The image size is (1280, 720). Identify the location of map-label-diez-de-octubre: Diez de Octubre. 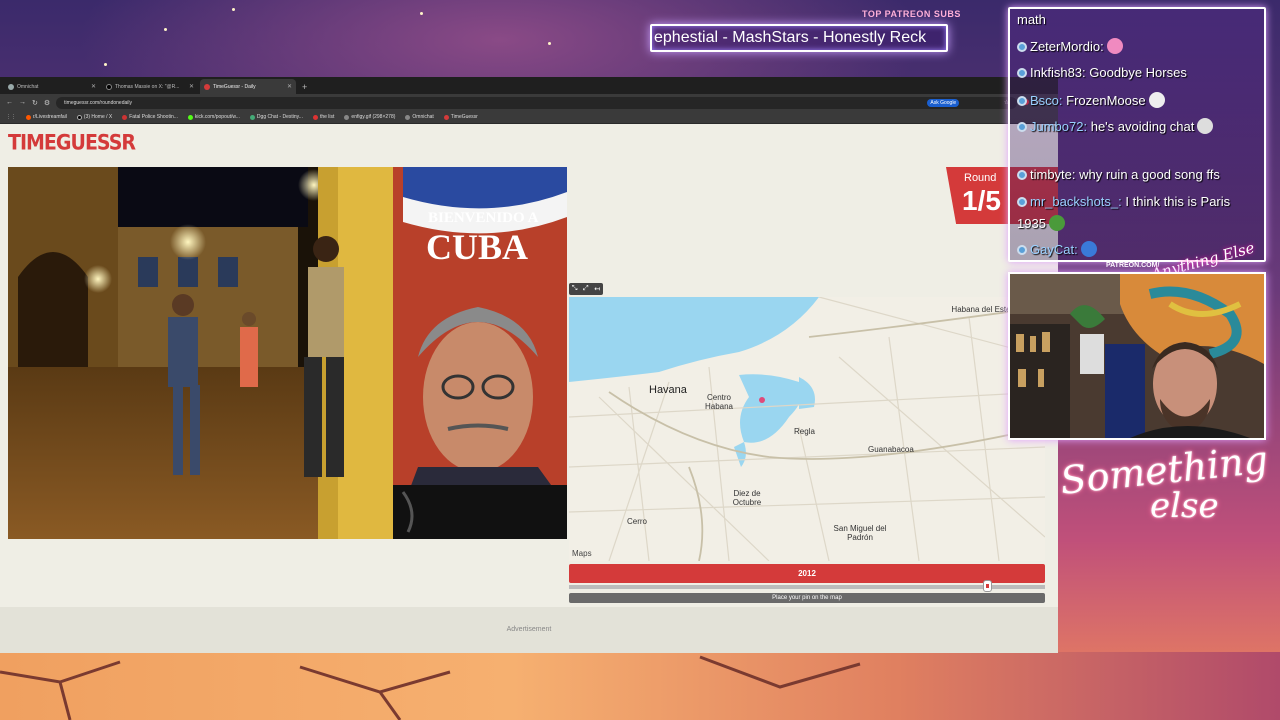
(747, 498).